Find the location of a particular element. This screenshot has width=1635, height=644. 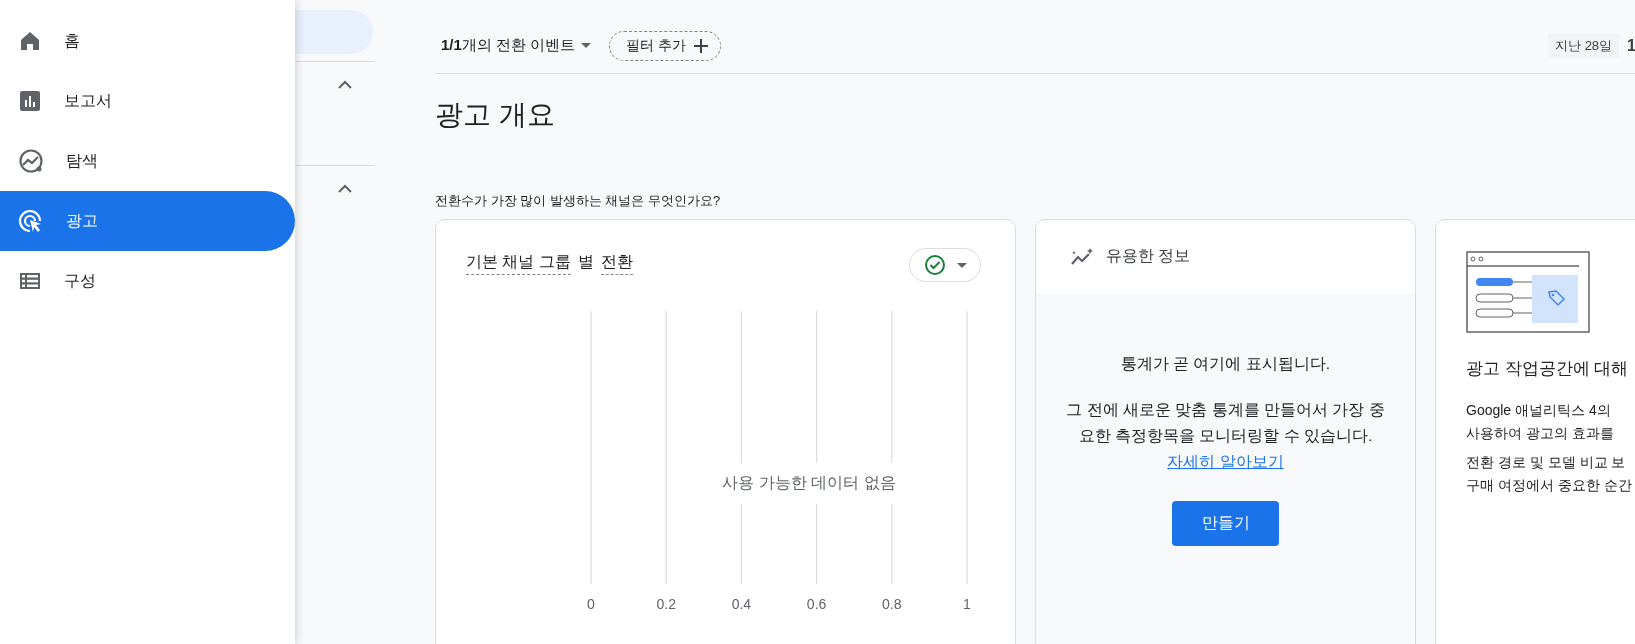

axis-tick-label: 0.6 is located at coordinates (816, 604).